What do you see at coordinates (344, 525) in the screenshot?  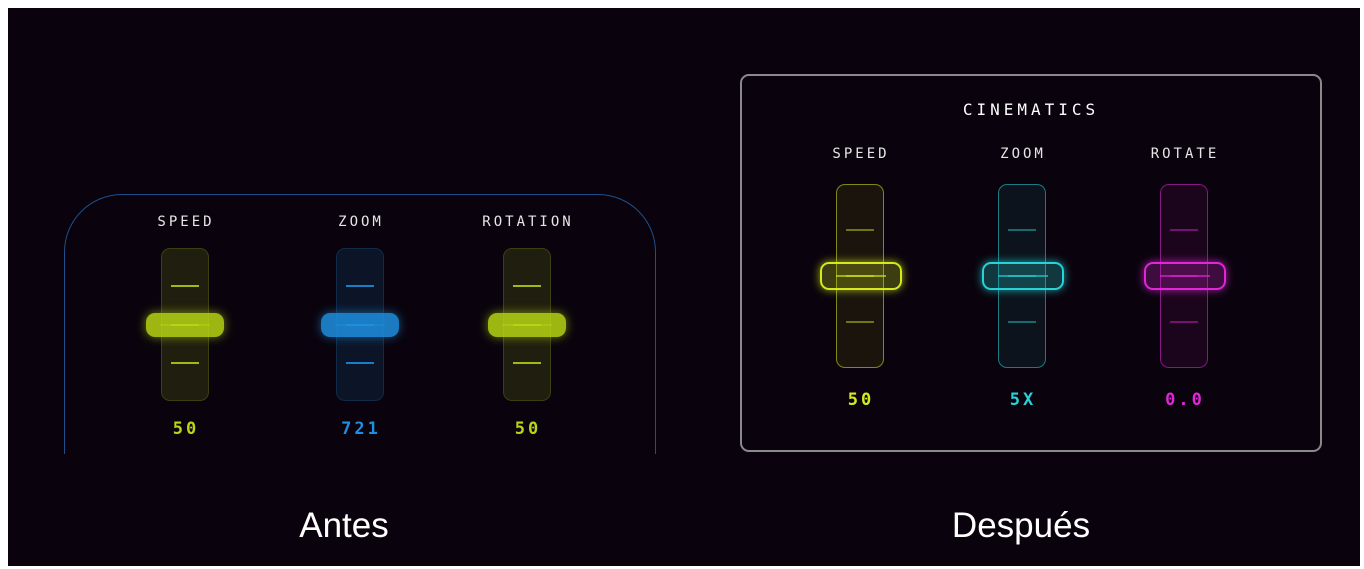 I see `before-caption: Antes` at bounding box center [344, 525].